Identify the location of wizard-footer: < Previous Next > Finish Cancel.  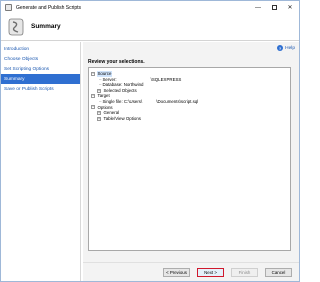
(191, 271).